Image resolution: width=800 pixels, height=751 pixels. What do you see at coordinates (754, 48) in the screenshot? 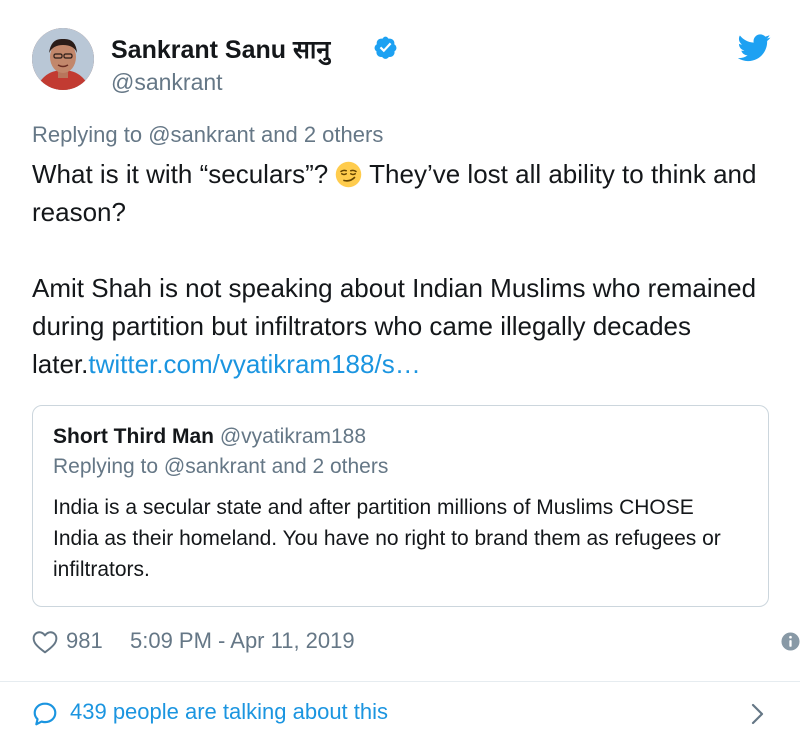
I see `twitter-bird-icon` at bounding box center [754, 48].